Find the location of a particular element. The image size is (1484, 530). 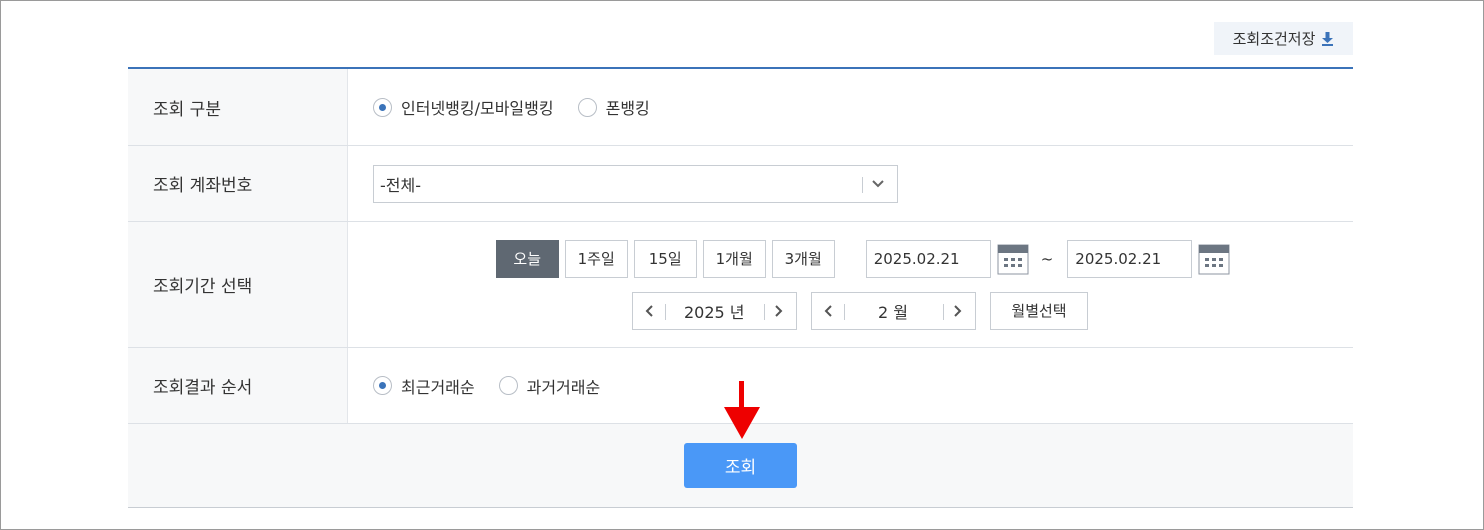

period-1month-button: 1개월 is located at coordinates (734, 258).